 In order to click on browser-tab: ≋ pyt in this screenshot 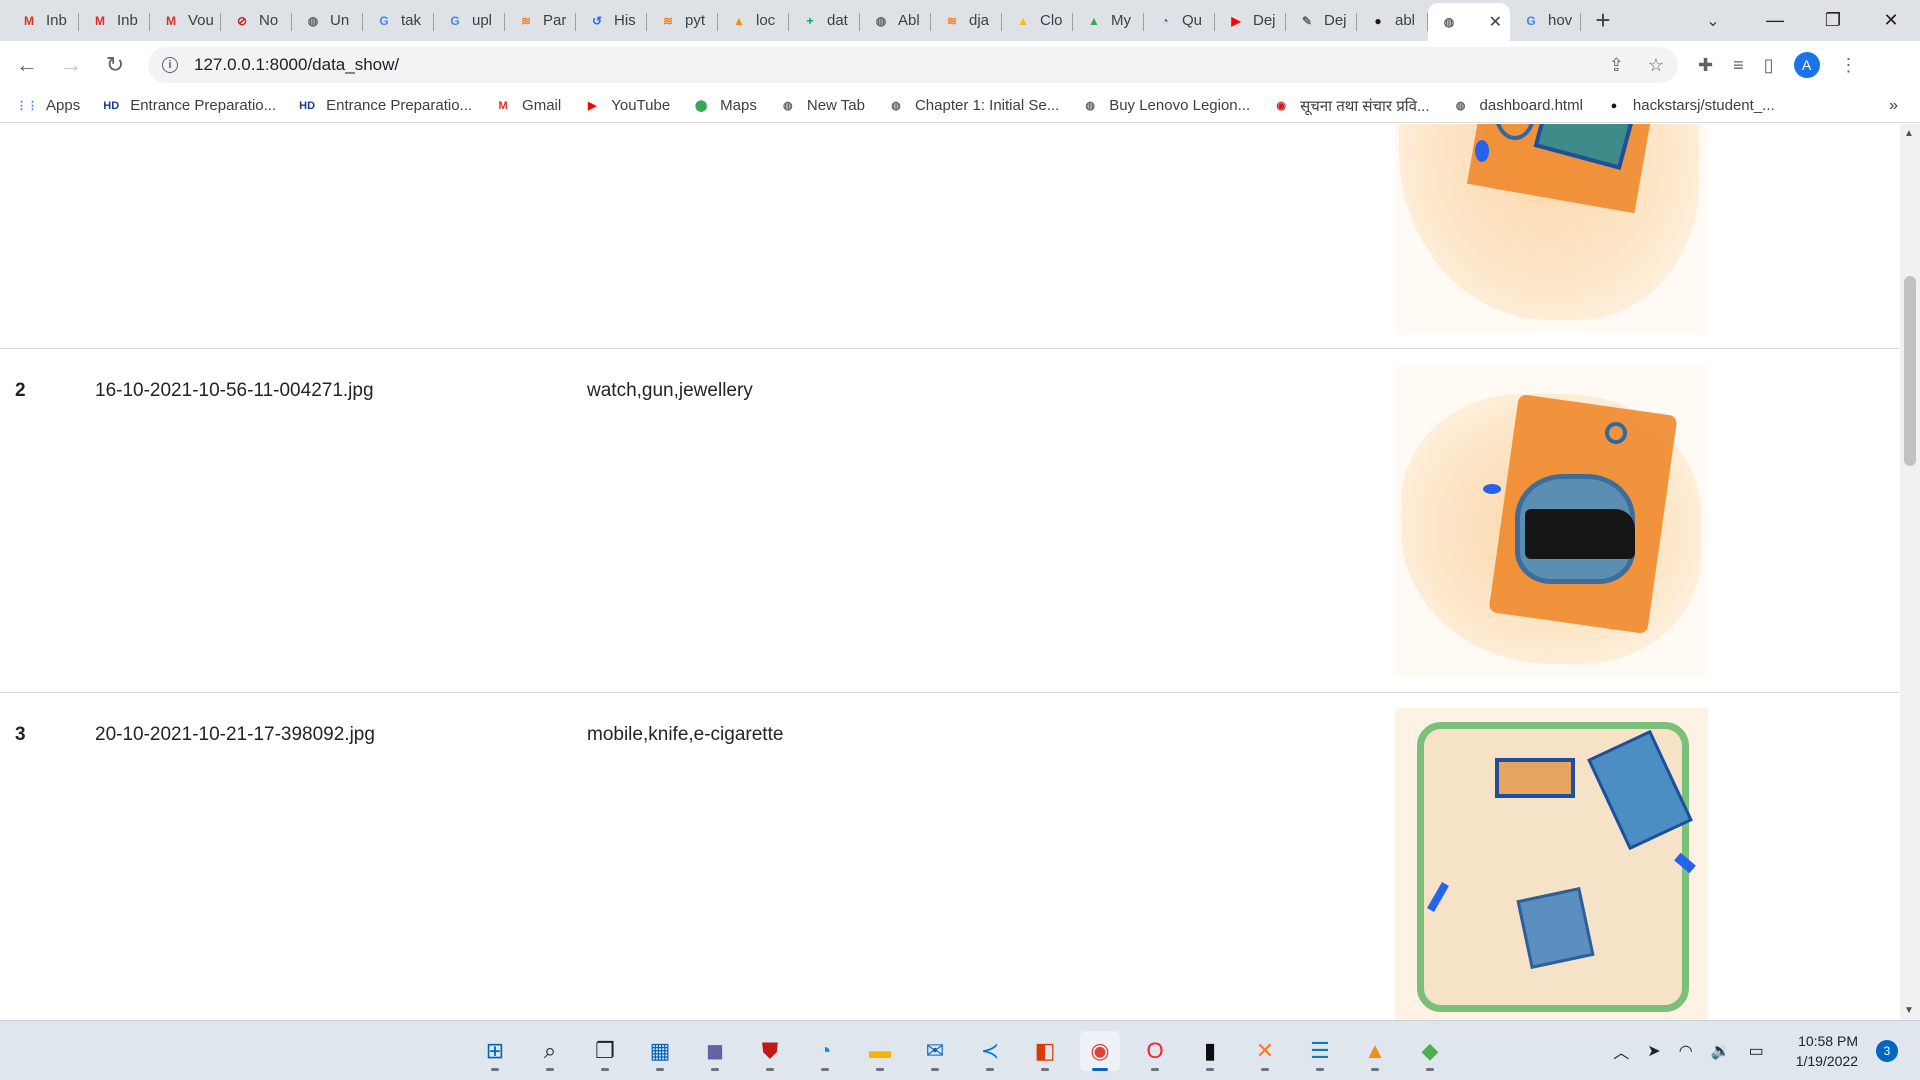, I will do `click(682, 21)`.